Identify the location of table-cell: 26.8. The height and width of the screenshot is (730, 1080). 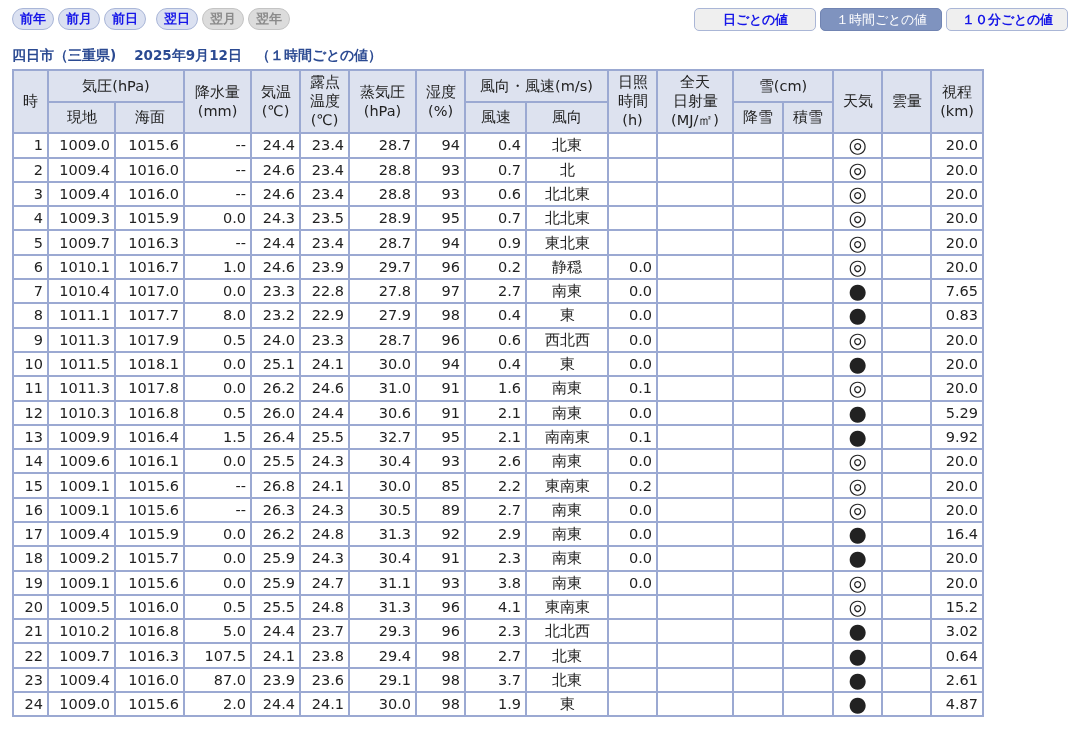
(275, 485).